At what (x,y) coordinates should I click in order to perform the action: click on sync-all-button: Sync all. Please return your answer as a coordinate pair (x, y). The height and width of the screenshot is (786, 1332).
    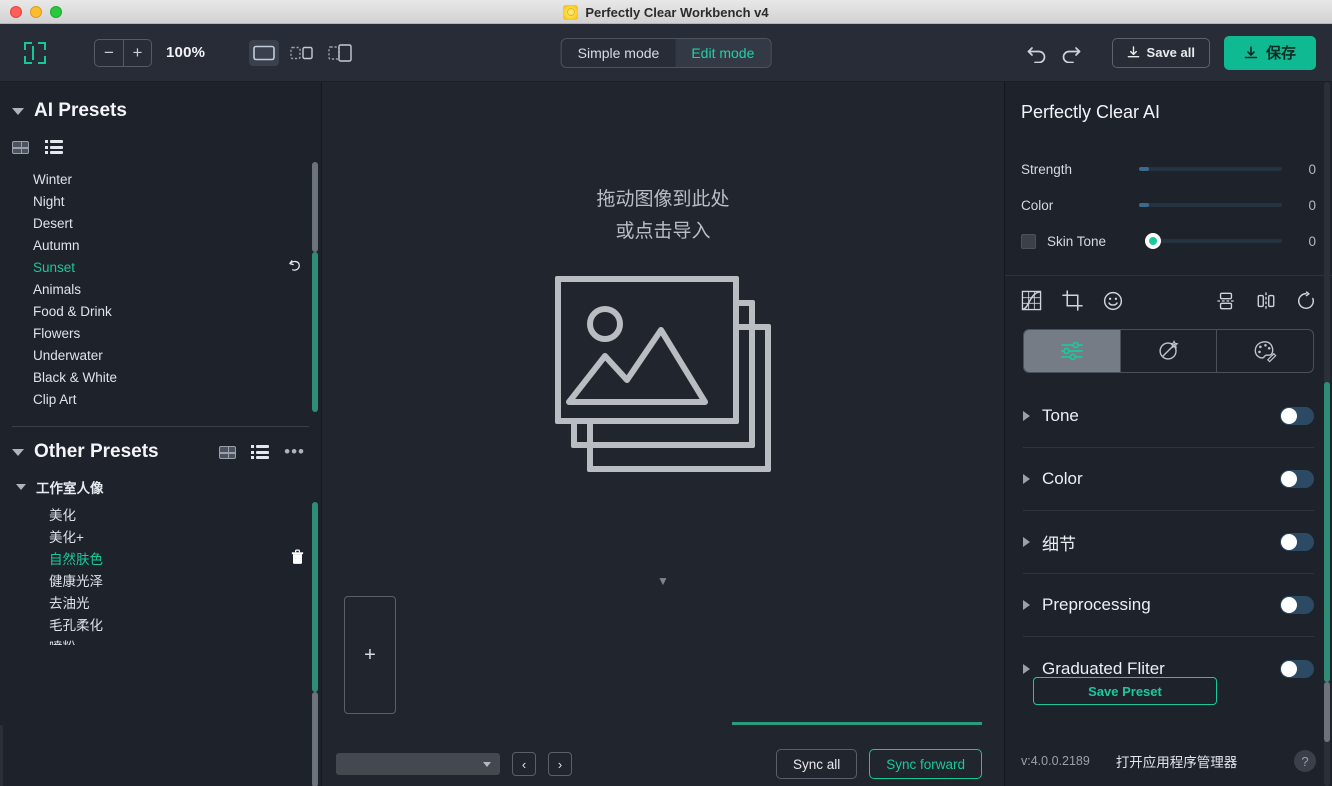
    Looking at the image, I should click on (816, 764).